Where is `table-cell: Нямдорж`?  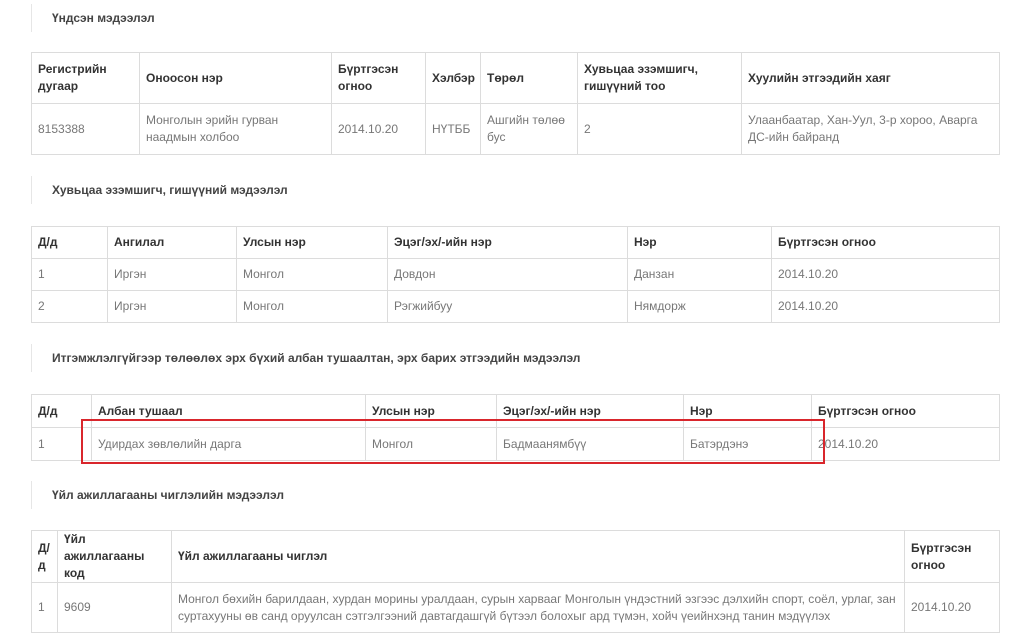 table-cell: Нямдорж is located at coordinates (699, 306).